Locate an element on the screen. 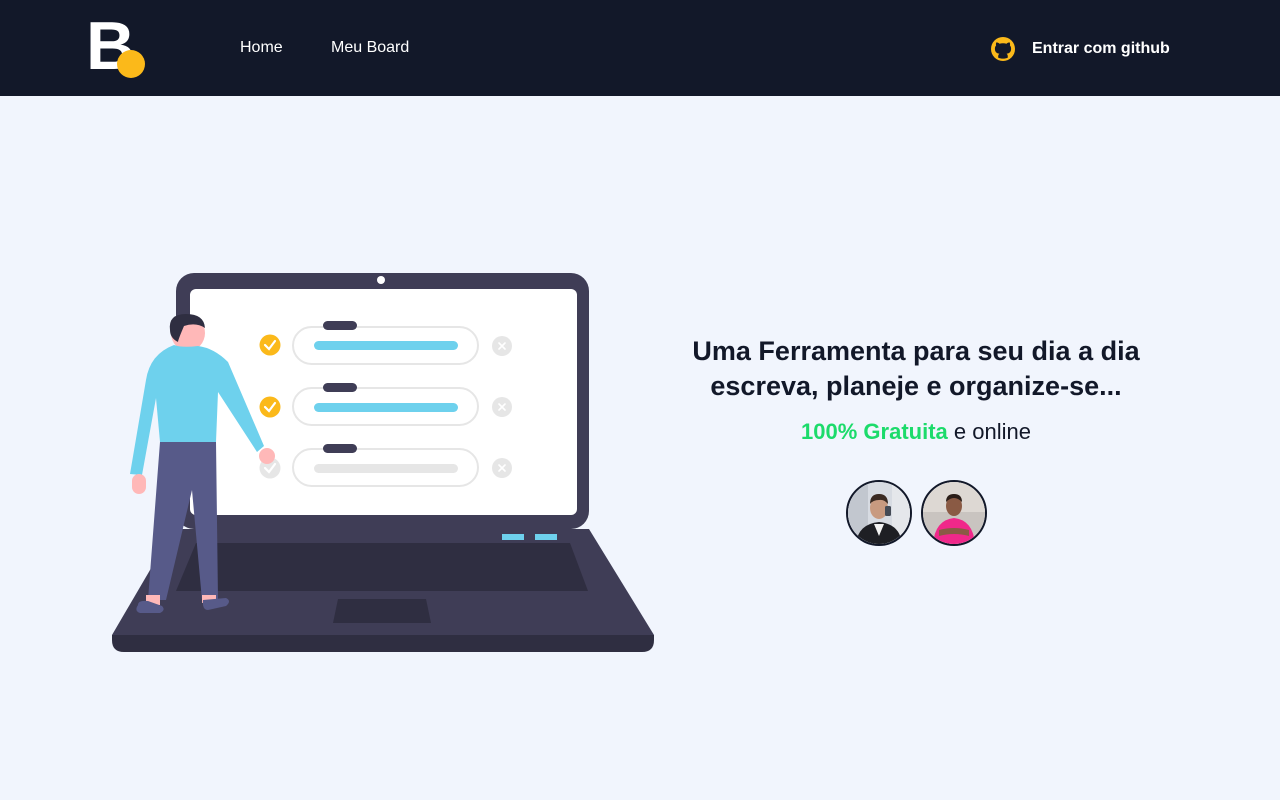  hero-subline: 100% Gratuita e online is located at coordinates (916, 432).